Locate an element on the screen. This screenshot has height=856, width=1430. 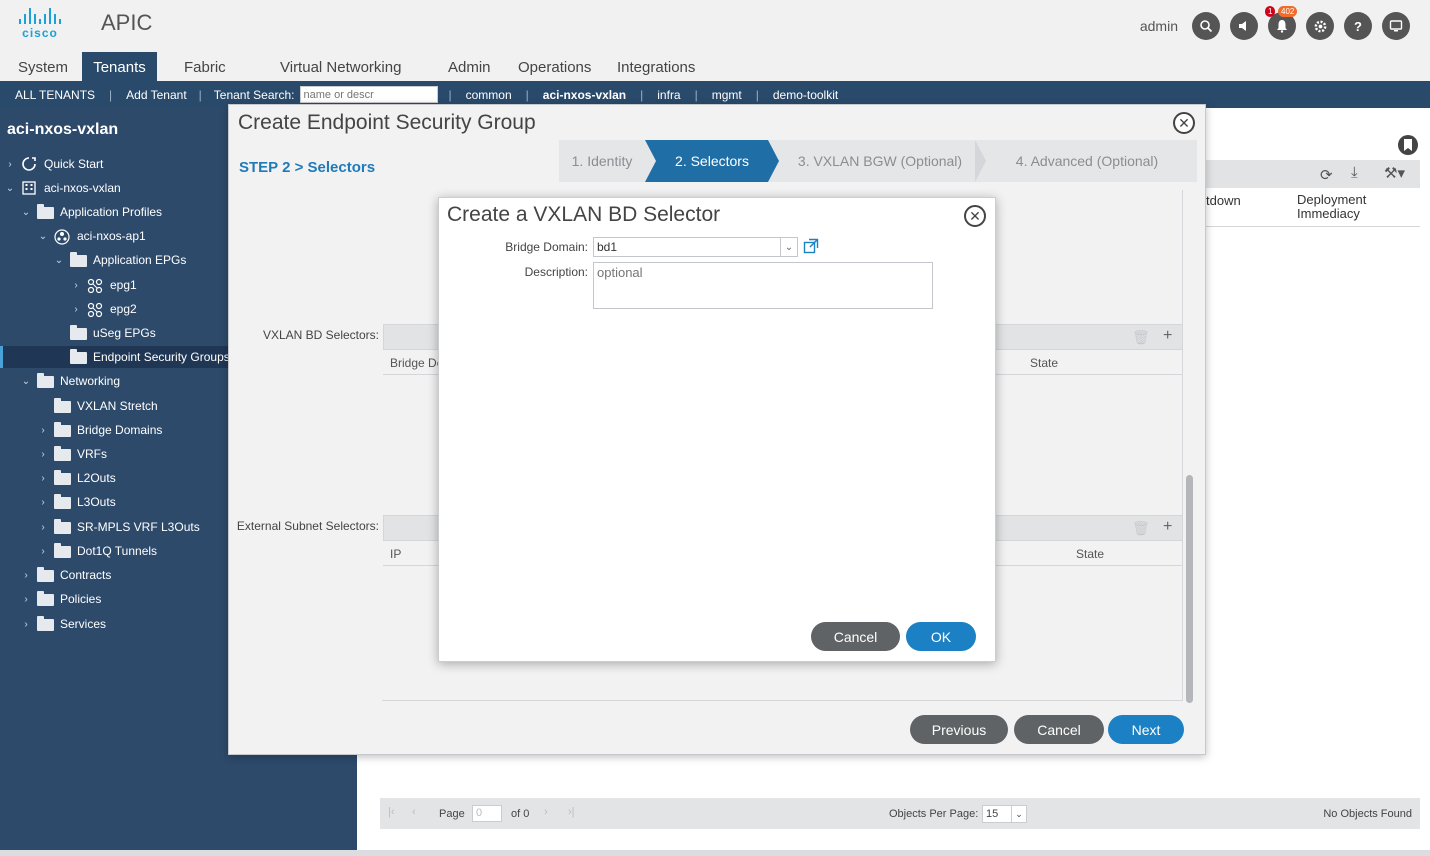
wizard-step-identity: 1. Identity is located at coordinates (602, 161).